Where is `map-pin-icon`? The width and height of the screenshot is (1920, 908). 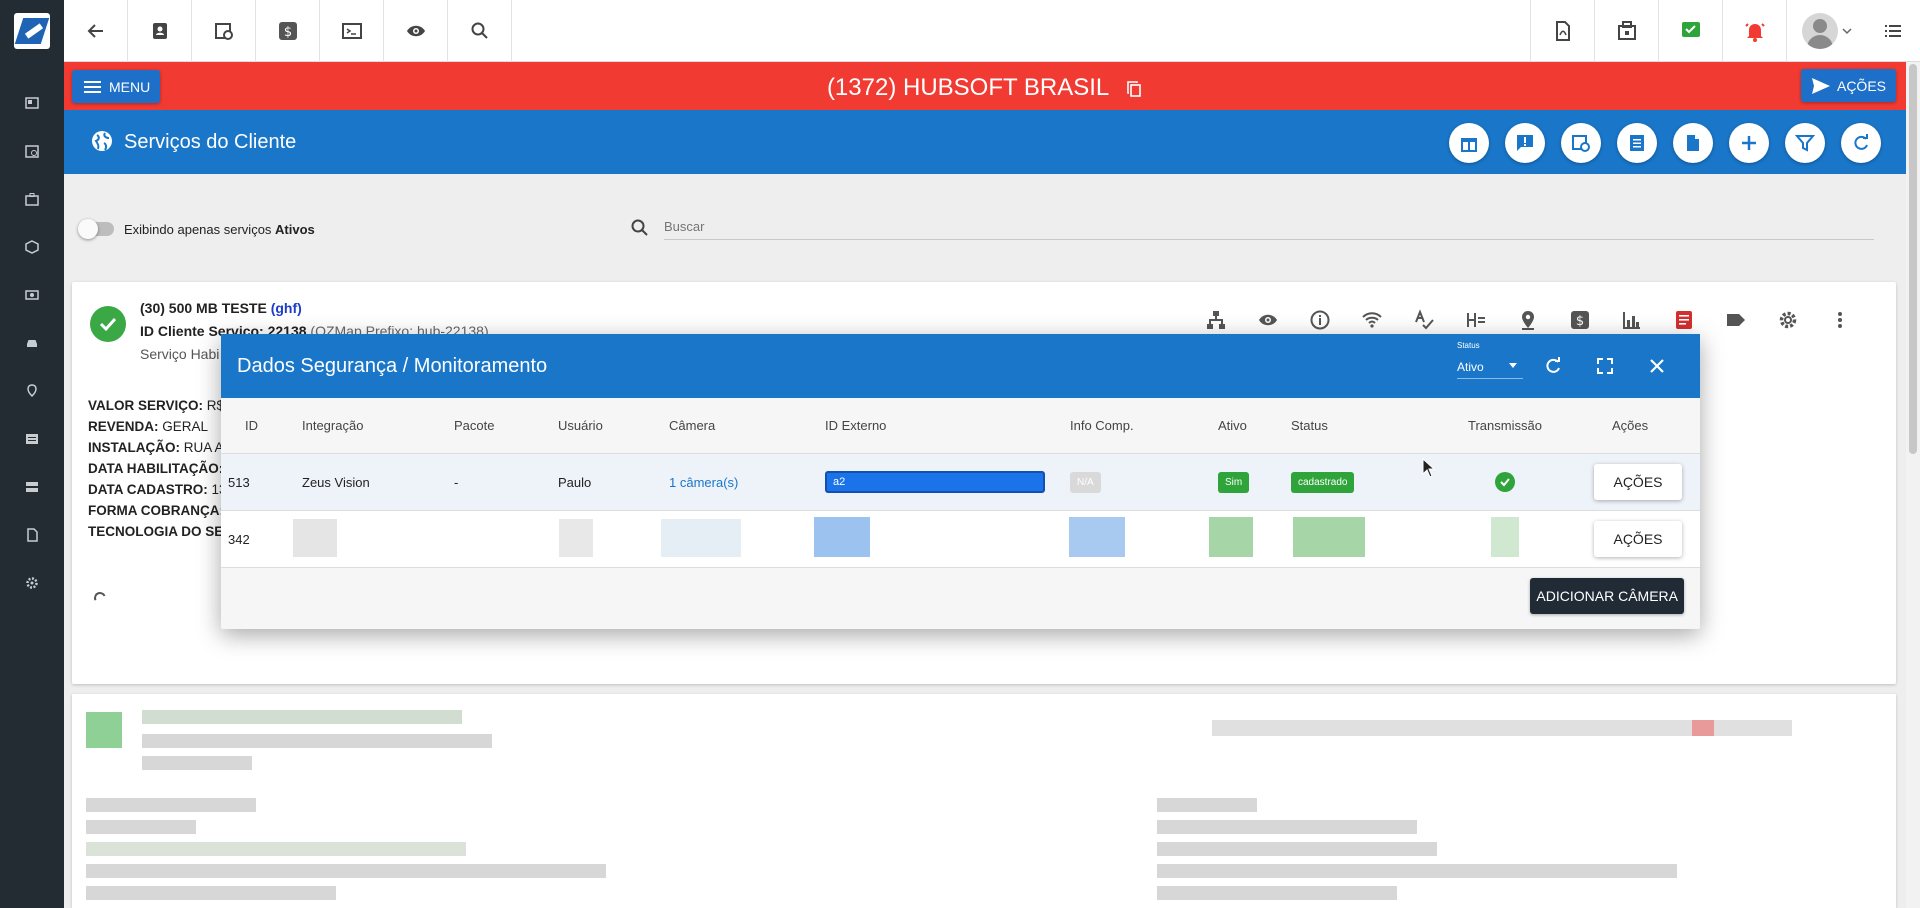 map-pin-icon is located at coordinates (1528, 320).